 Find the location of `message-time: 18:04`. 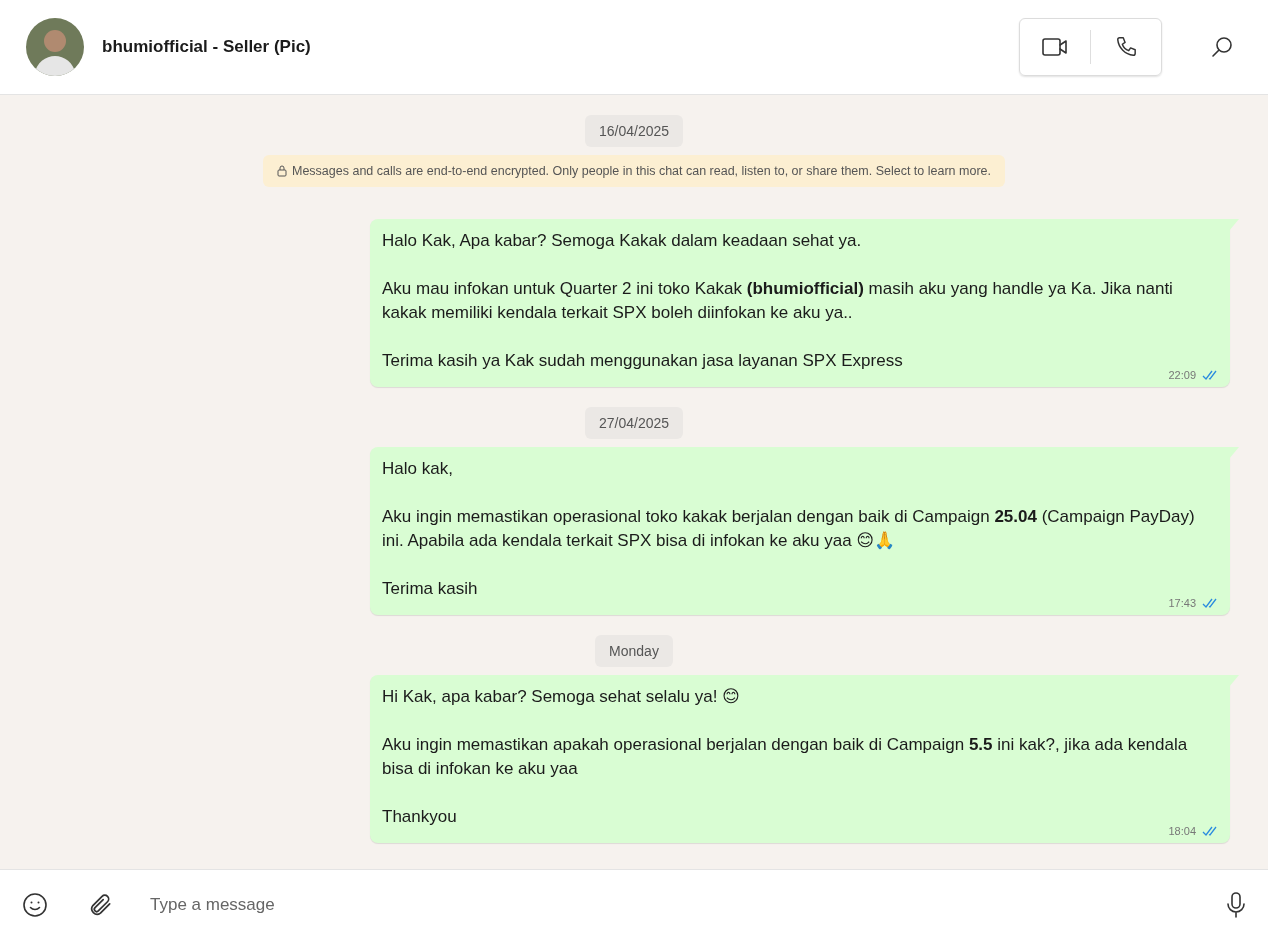

message-time: 18:04 is located at coordinates (1182, 831).